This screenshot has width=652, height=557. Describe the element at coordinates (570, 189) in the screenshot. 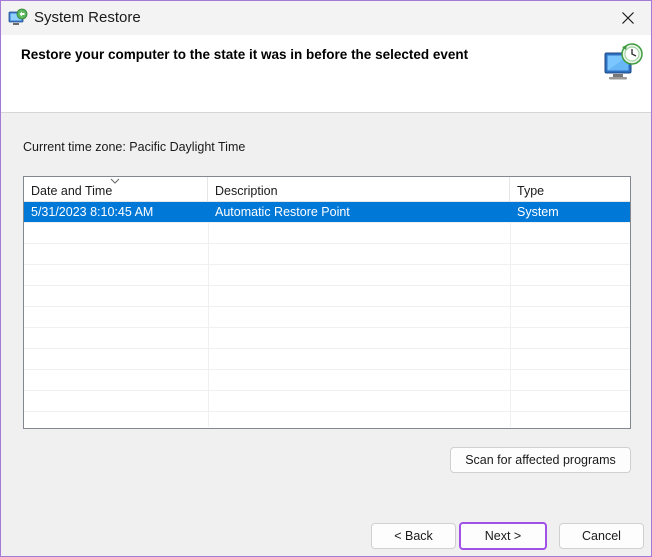

I see `column-header-type: Type` at that location.